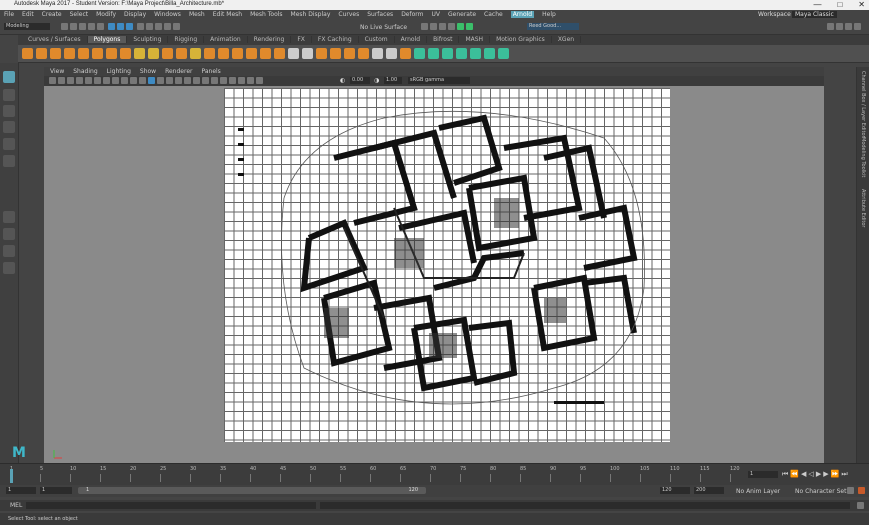 The width and height of the screenshot is (869, 525). Describe the element at coordinates (223, 53) in the screenshot. I see `reduce-icon` at that location.